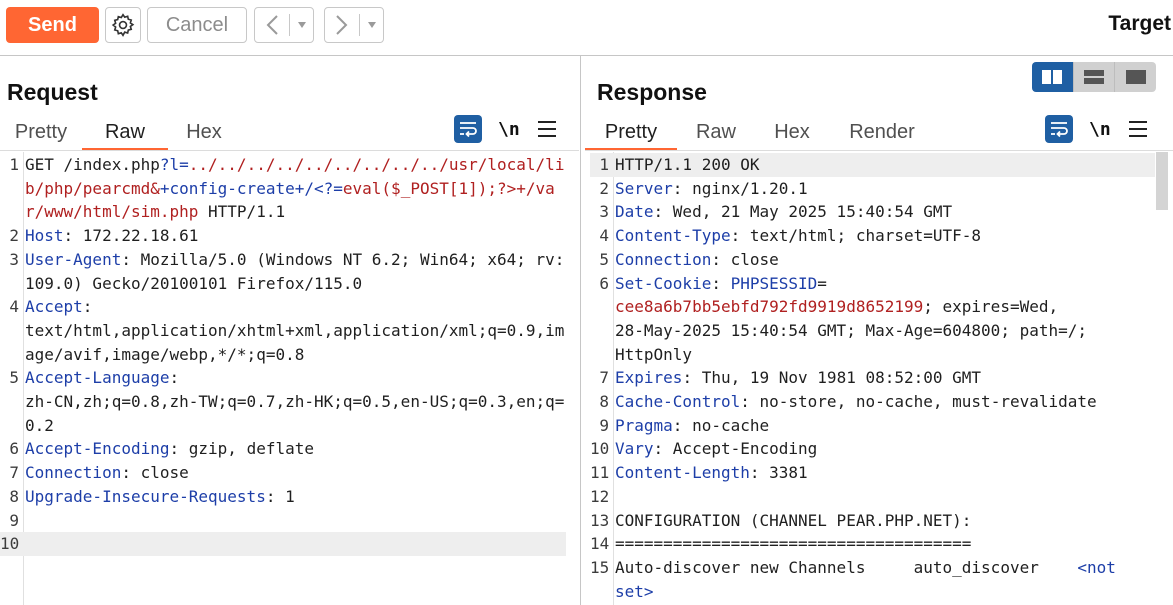  I want to click on request-editor-tools: \n, so click(506, 129).